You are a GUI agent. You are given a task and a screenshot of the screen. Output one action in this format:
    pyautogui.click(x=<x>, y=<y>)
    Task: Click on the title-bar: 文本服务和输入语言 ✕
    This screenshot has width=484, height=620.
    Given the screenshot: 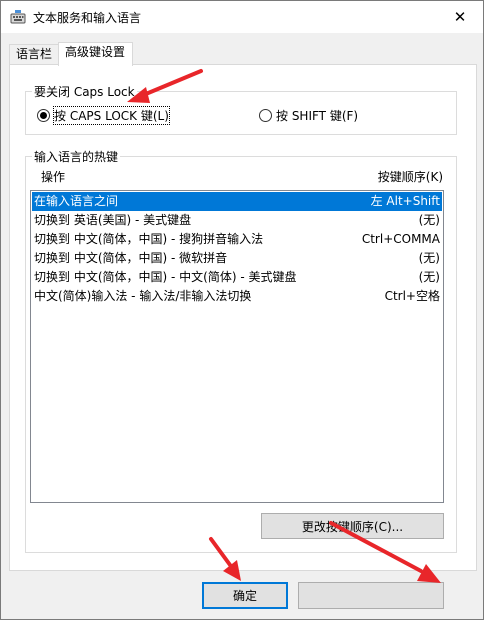 What is the action you would take?
    pyautogui.click(x=242, y=17)
    